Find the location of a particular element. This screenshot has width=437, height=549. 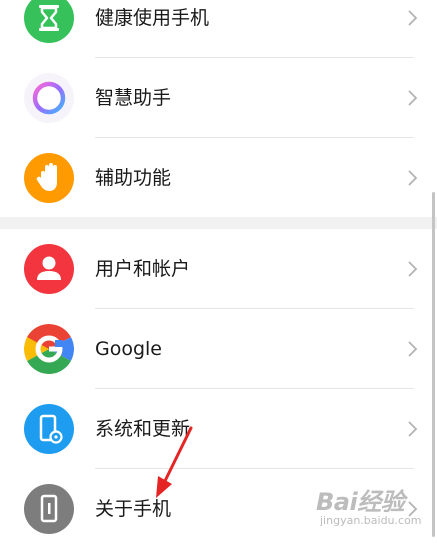

settings-item-label: 用户和帐户 is located at coordinates (143, 269).